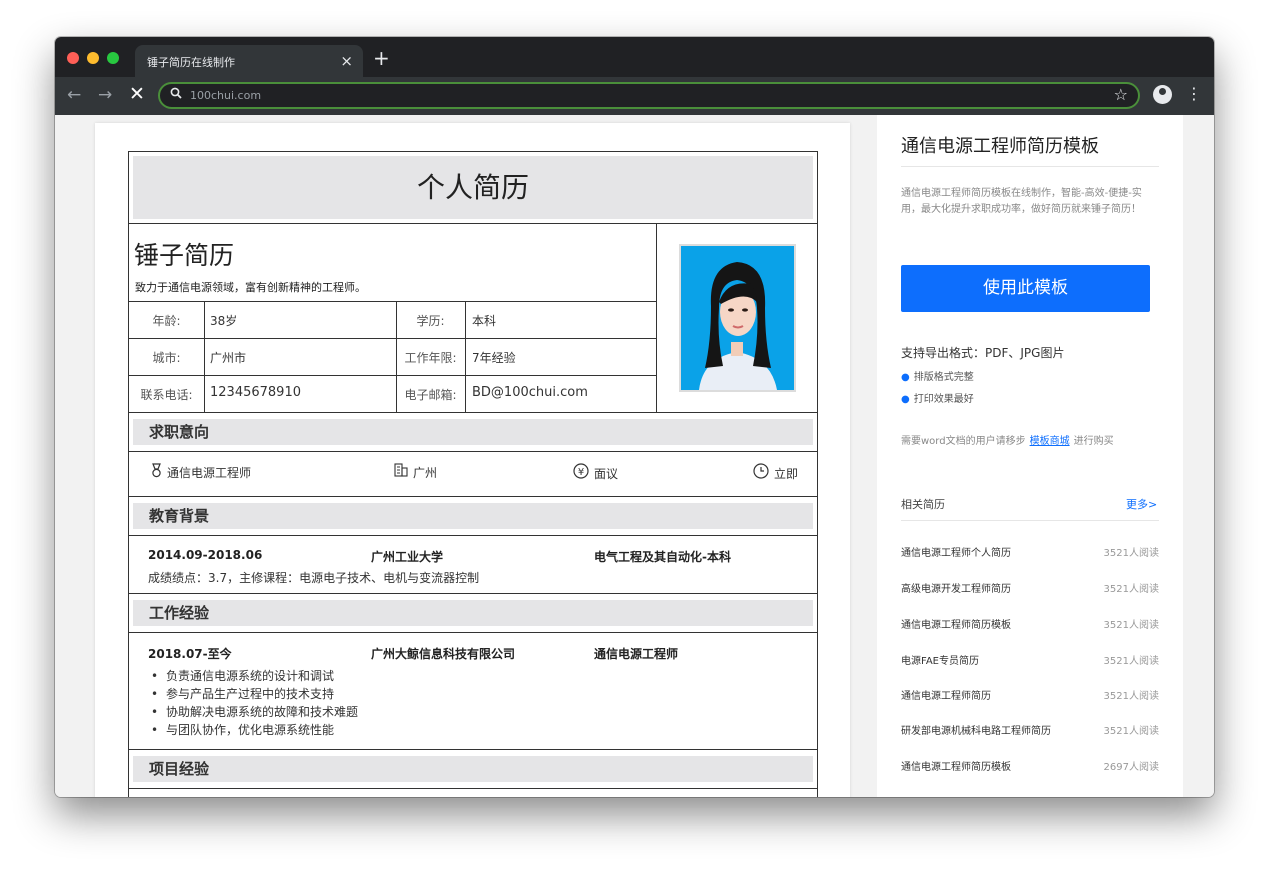 This screenshot has width=1269, height=869. Describe the element at coordinates (314, 578) in the screenshot. I see `education-detail: 成绩绩点：3.7，主修课程：电源电子技术、电机与变流器控制` at that location.